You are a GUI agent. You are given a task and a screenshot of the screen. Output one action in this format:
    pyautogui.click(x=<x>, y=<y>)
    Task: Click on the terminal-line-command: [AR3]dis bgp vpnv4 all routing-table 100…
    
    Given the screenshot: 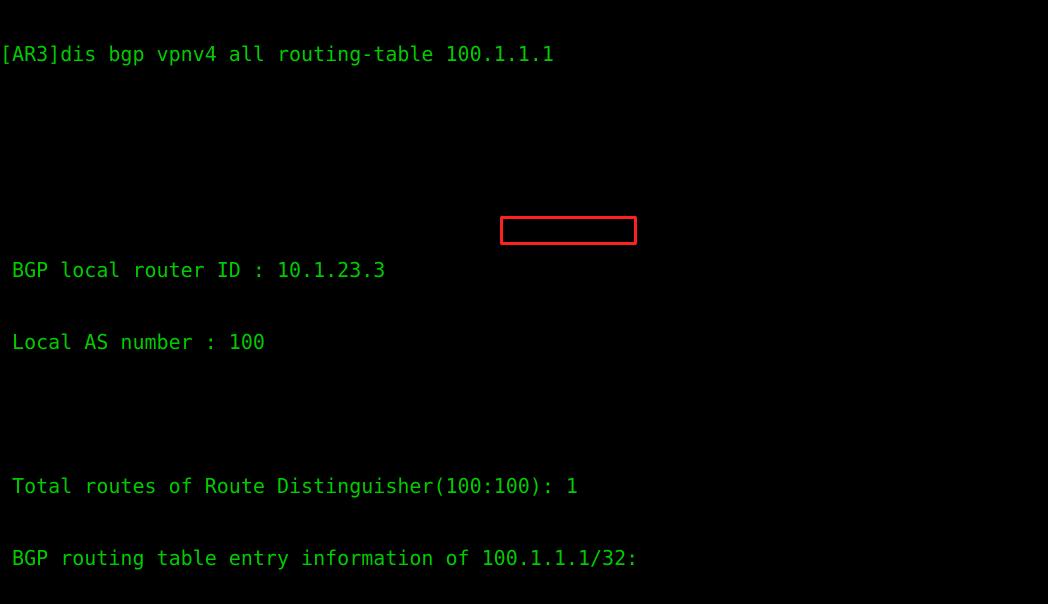 What is the action you would take?
    pyautogui.click(x=277, y=54)
    